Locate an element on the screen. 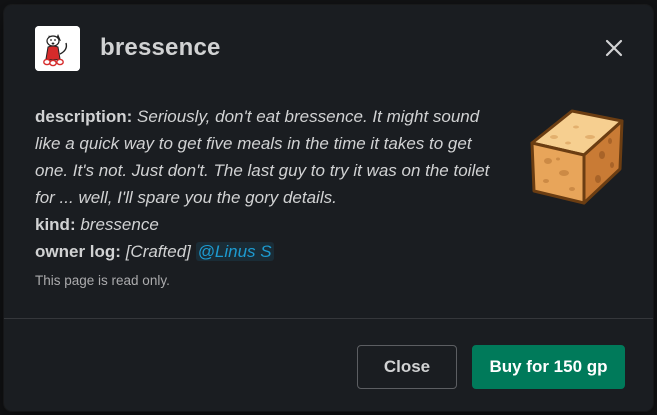 Image resolution: width=657 pixels, height=415 pixels. footer-divider is located at coordinates (328, 318).